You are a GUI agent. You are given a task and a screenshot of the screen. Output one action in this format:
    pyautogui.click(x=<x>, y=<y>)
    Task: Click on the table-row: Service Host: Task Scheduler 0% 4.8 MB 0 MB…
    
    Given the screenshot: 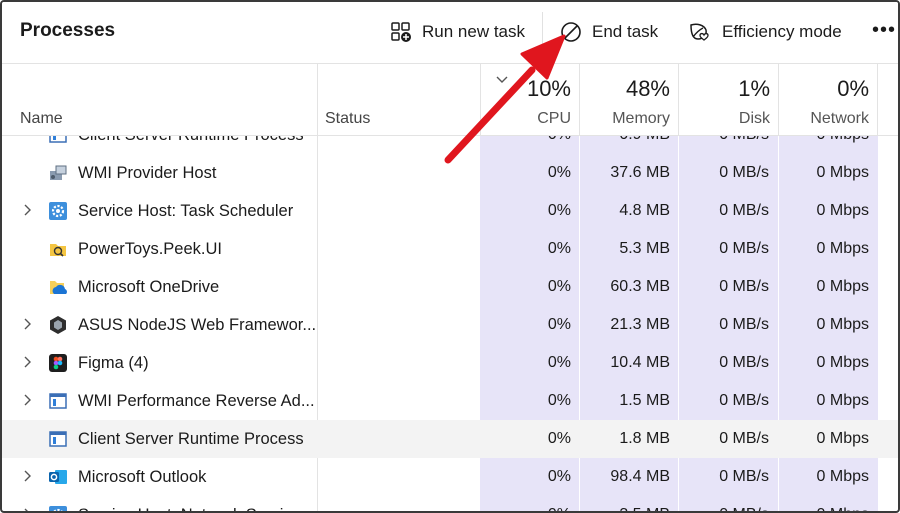 What is the action you would take?
    pyautogui.click(x=450, y=211)
    